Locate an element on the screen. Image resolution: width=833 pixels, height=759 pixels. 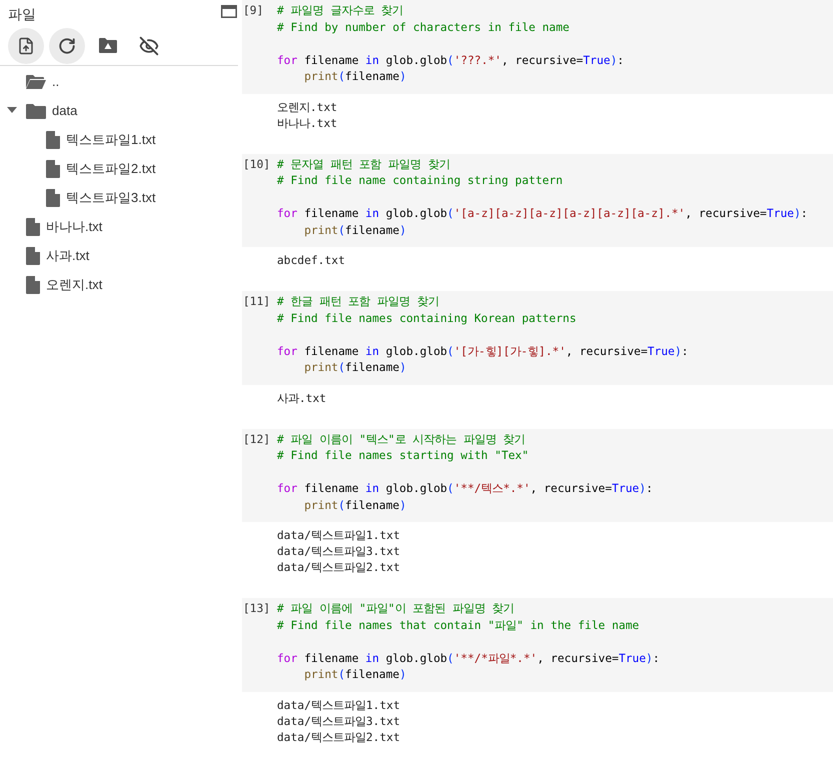
file-name: 텍스트파일2.txt is located at coordinates (111, 168).